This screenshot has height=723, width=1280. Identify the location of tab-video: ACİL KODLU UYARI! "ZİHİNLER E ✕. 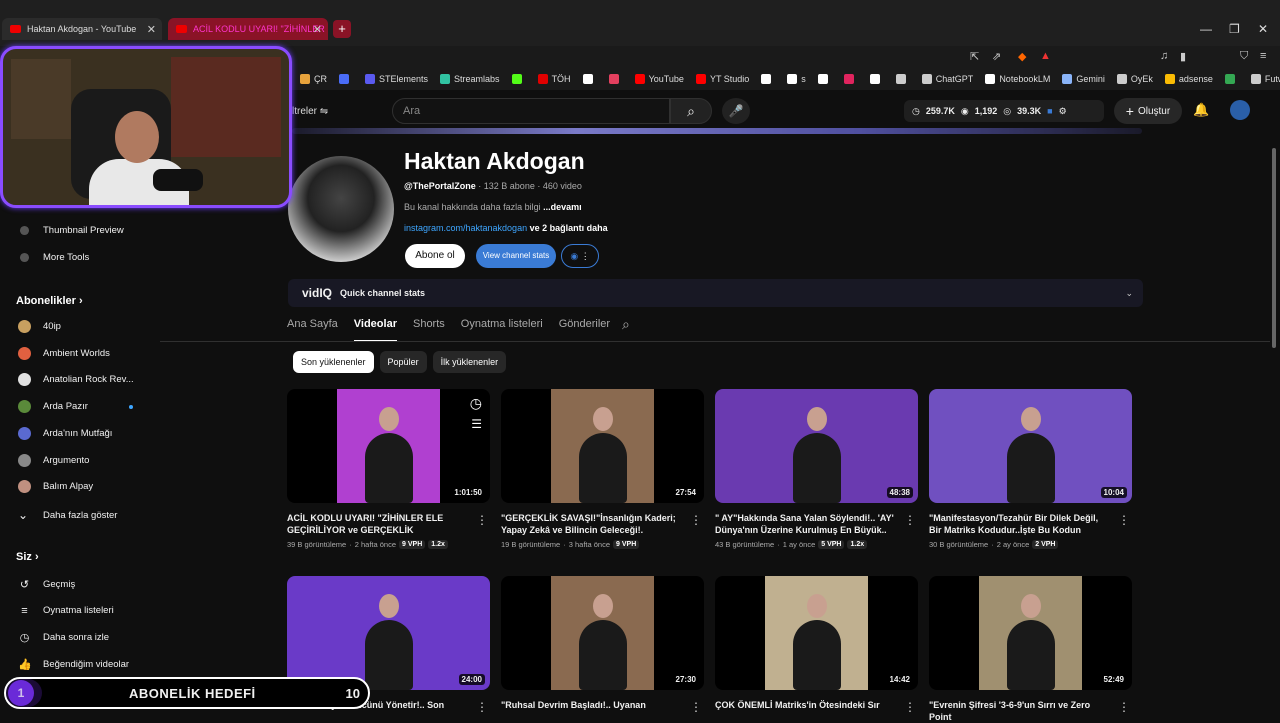
(248, 29).